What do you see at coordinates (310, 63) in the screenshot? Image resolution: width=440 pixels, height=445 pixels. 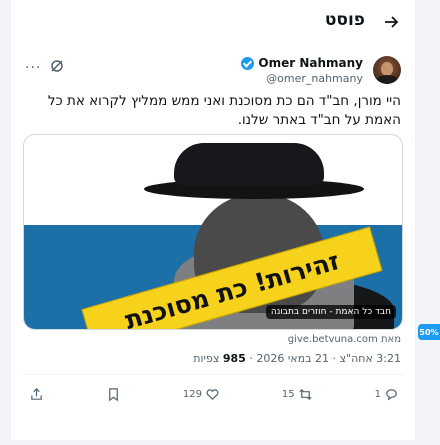 I see `display-name: Omer Nahmany` at bounding box center [310, 63].